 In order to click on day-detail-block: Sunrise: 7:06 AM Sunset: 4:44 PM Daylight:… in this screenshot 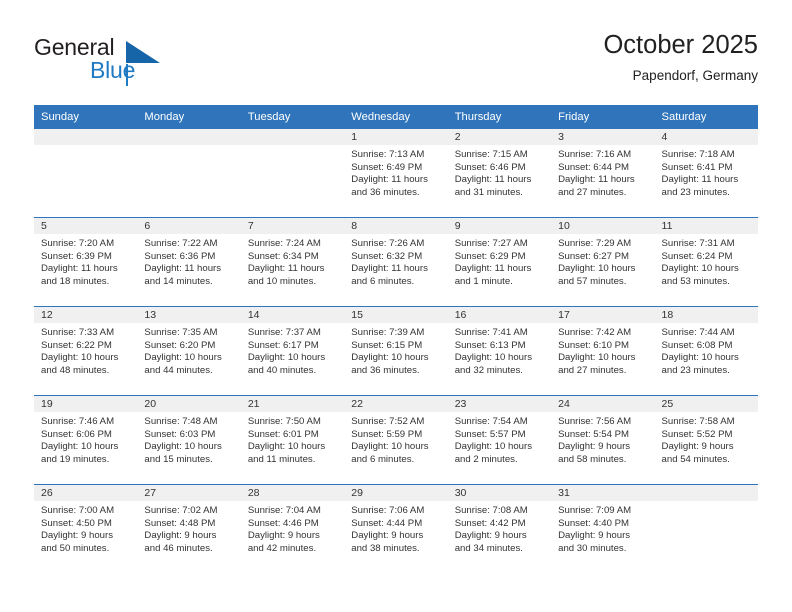, I will do `click(395, 528)`.